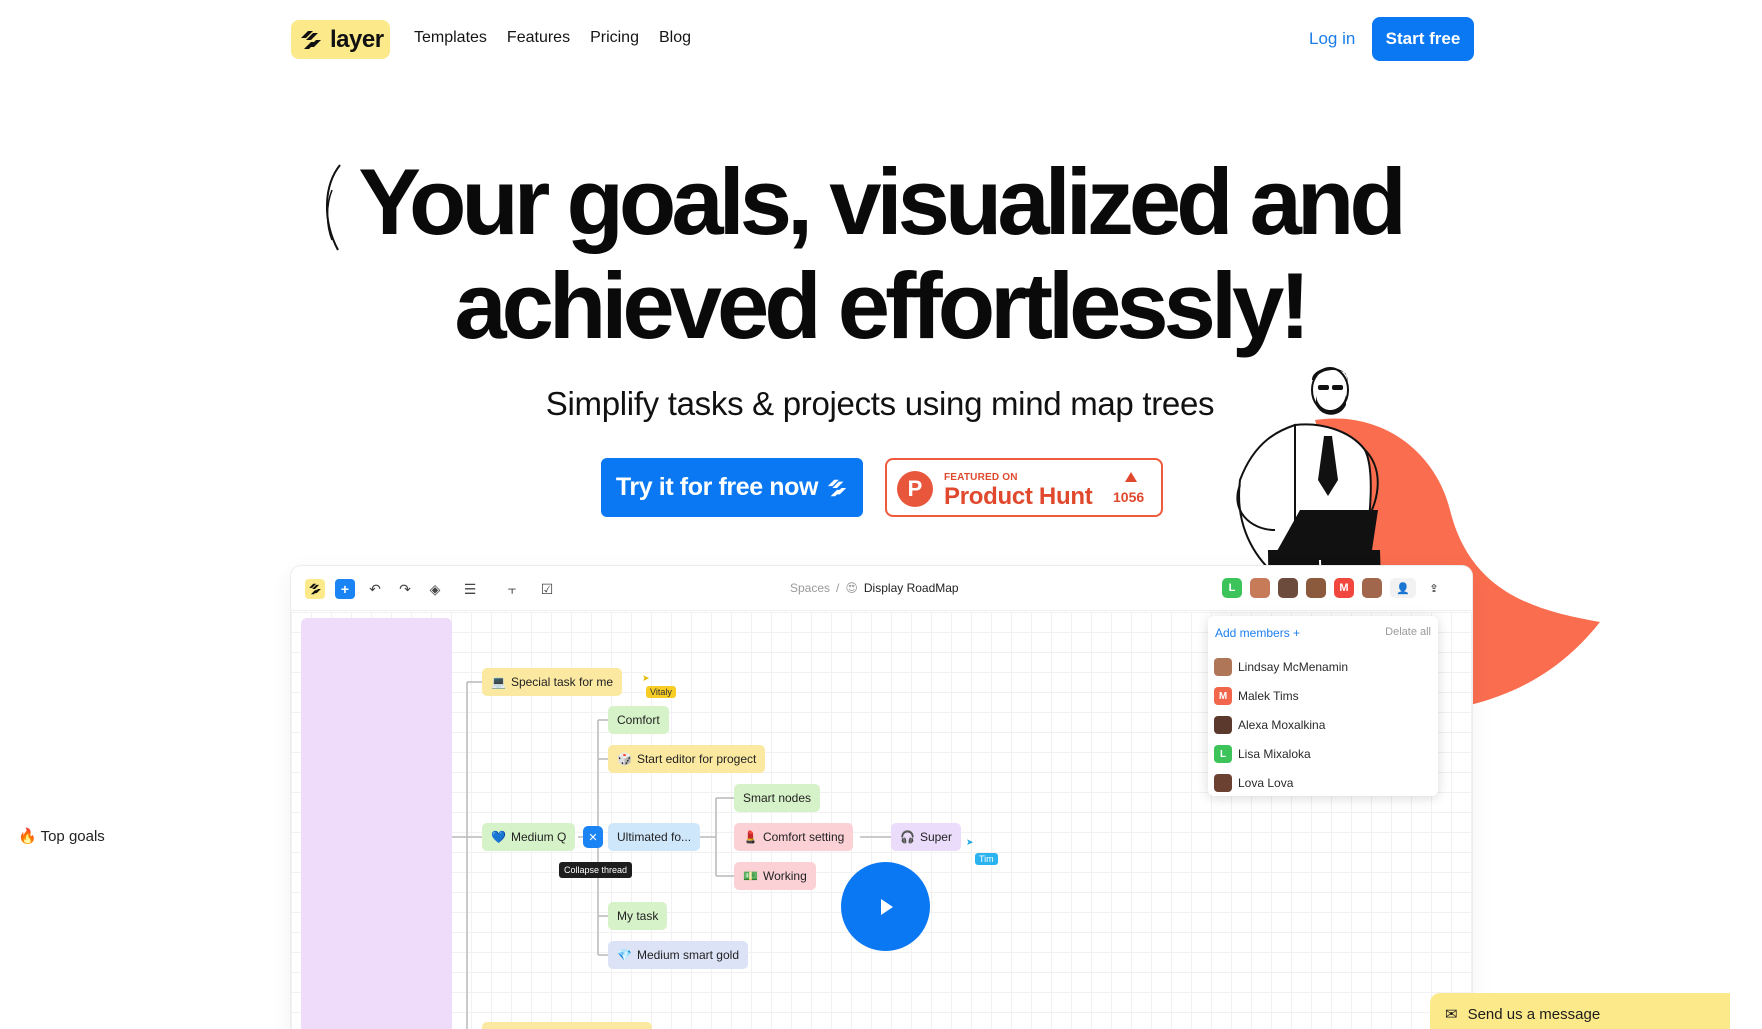  What do you see at coordinates (498, 682) in the screenshot?
I see `laptop-icon: 💻` at bounding box center [498, 682].